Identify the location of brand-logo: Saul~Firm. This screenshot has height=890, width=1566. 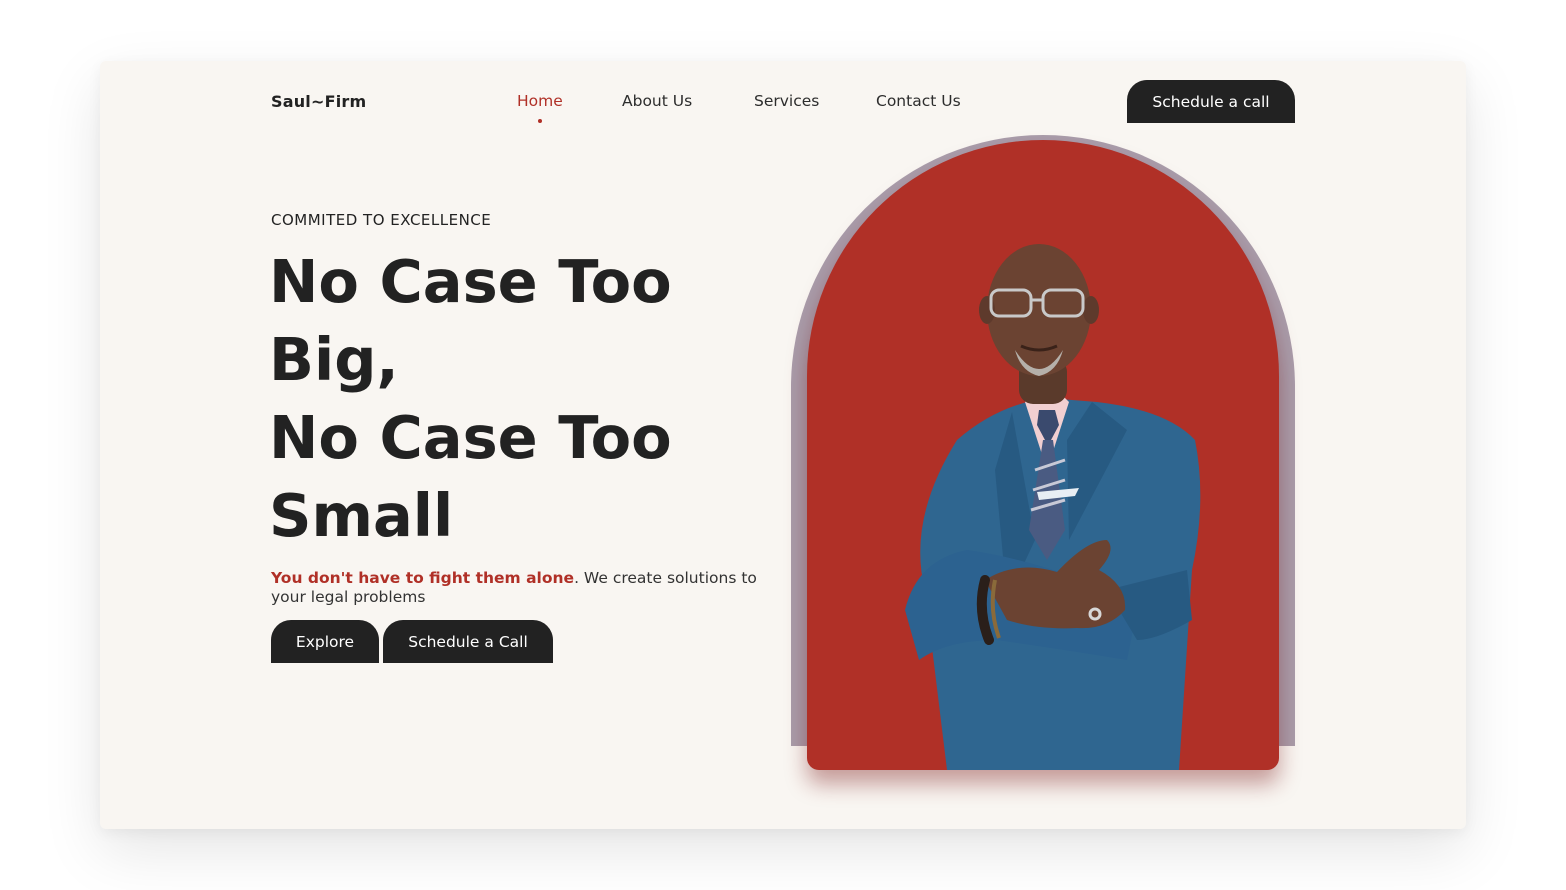
(318, 101).